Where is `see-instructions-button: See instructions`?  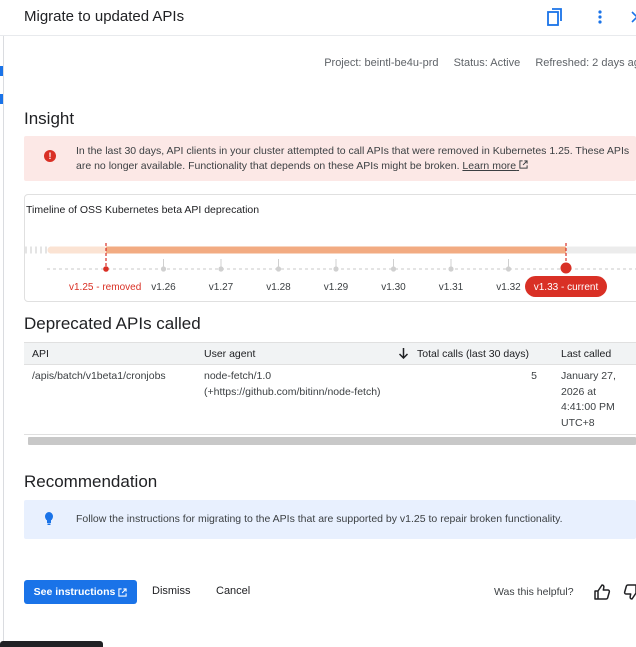 see-instructions-button: See instructions is located at coordinates (80, 592).